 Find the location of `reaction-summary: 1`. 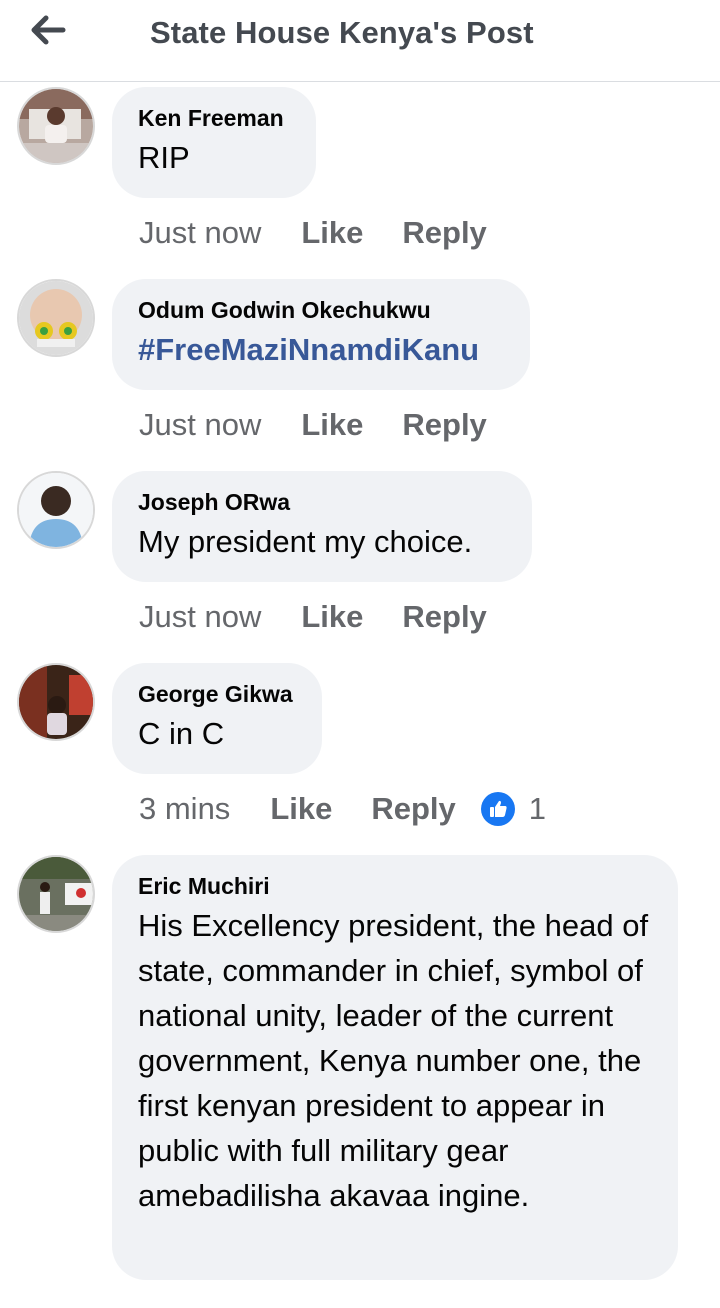

reaction-summary: 1 is located at coordinates (513, 809).